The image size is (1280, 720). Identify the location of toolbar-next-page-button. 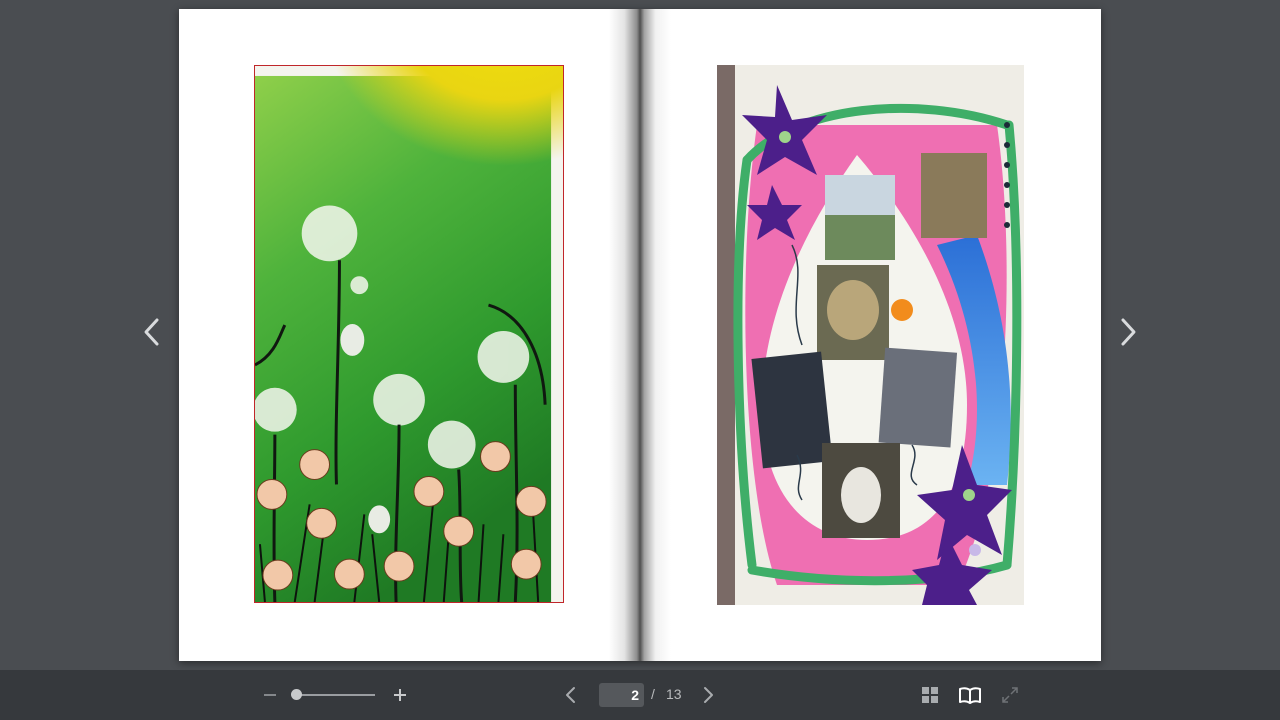
(709, 695).